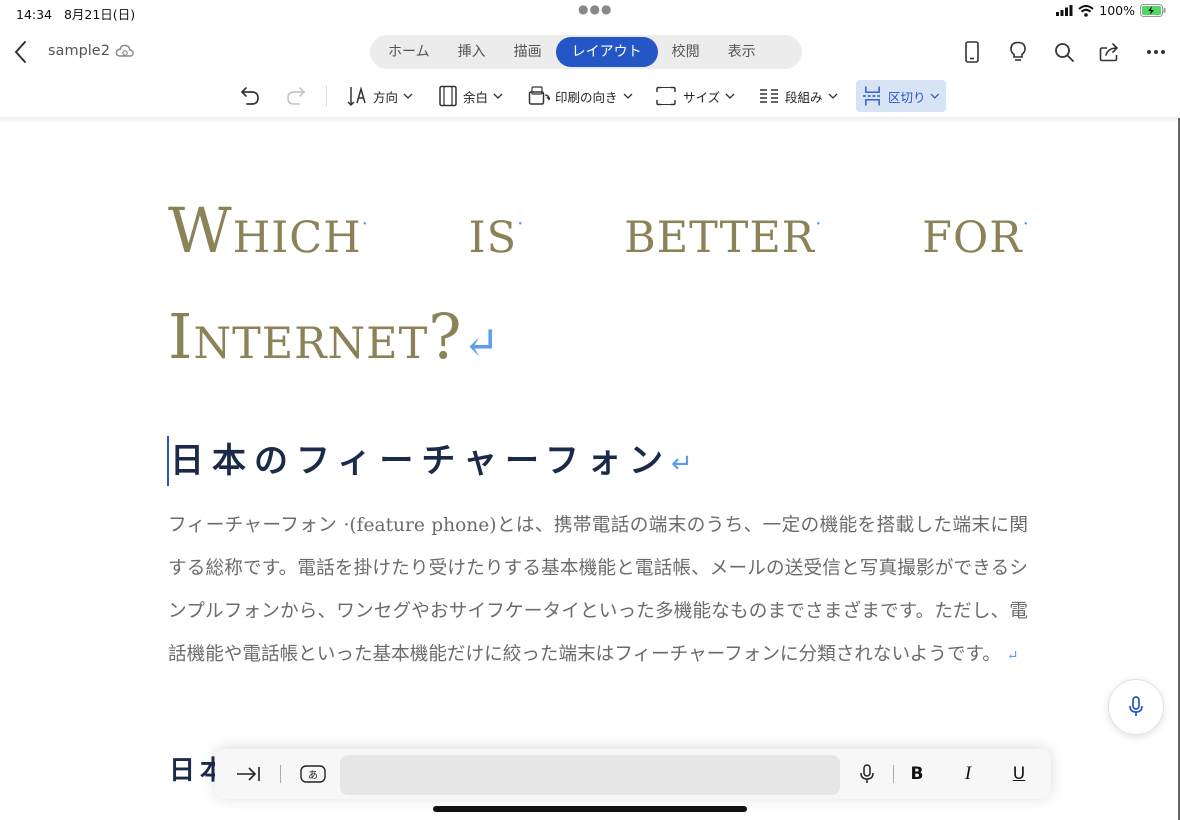 Image resolution: width=1180 pixels, height=820 pixels. Describe the element at coordinates (968, 774) in the screenshot. I see `italic-button: I` at that location.